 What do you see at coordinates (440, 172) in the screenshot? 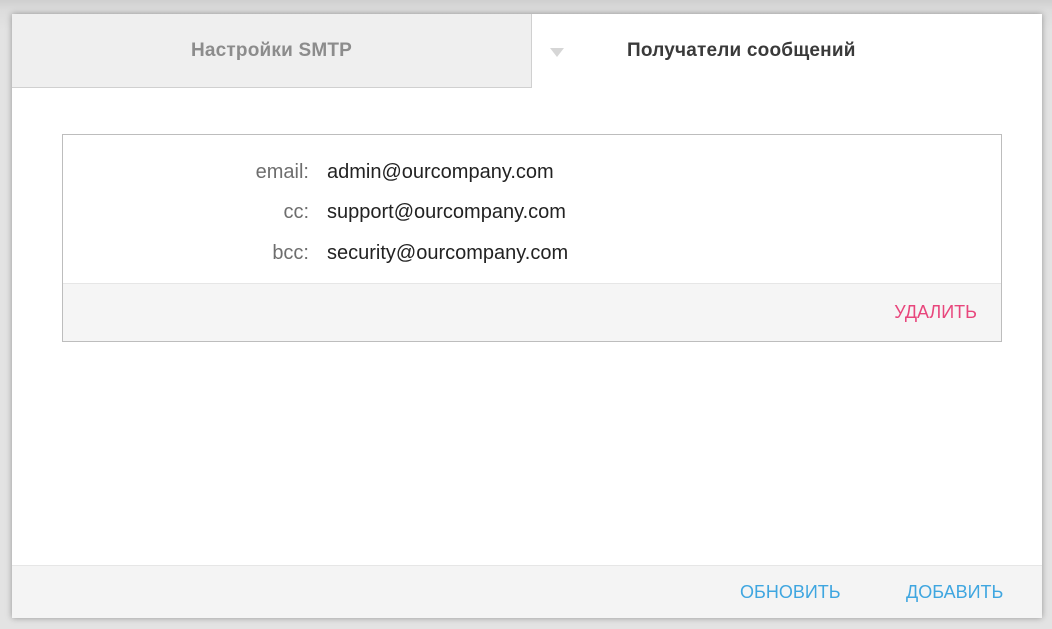
I see `field-value: admin@ourcompany.com` at bounding box center [440, 172].